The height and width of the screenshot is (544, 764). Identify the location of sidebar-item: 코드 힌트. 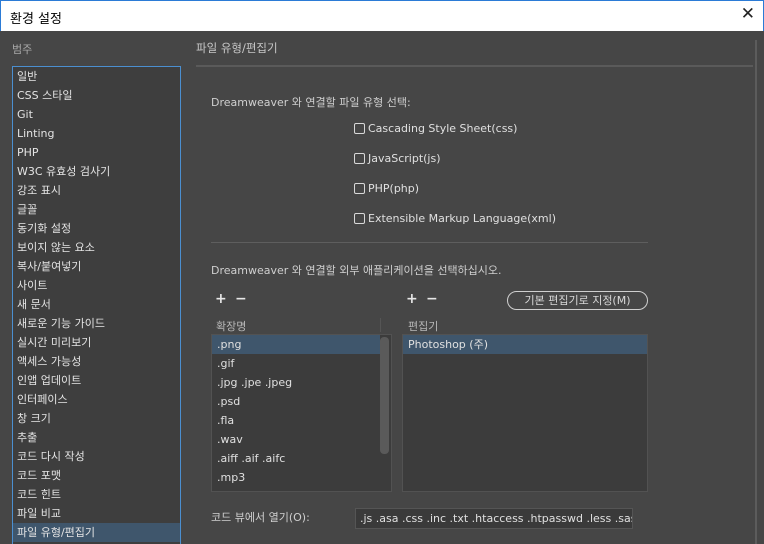
(96, 494).